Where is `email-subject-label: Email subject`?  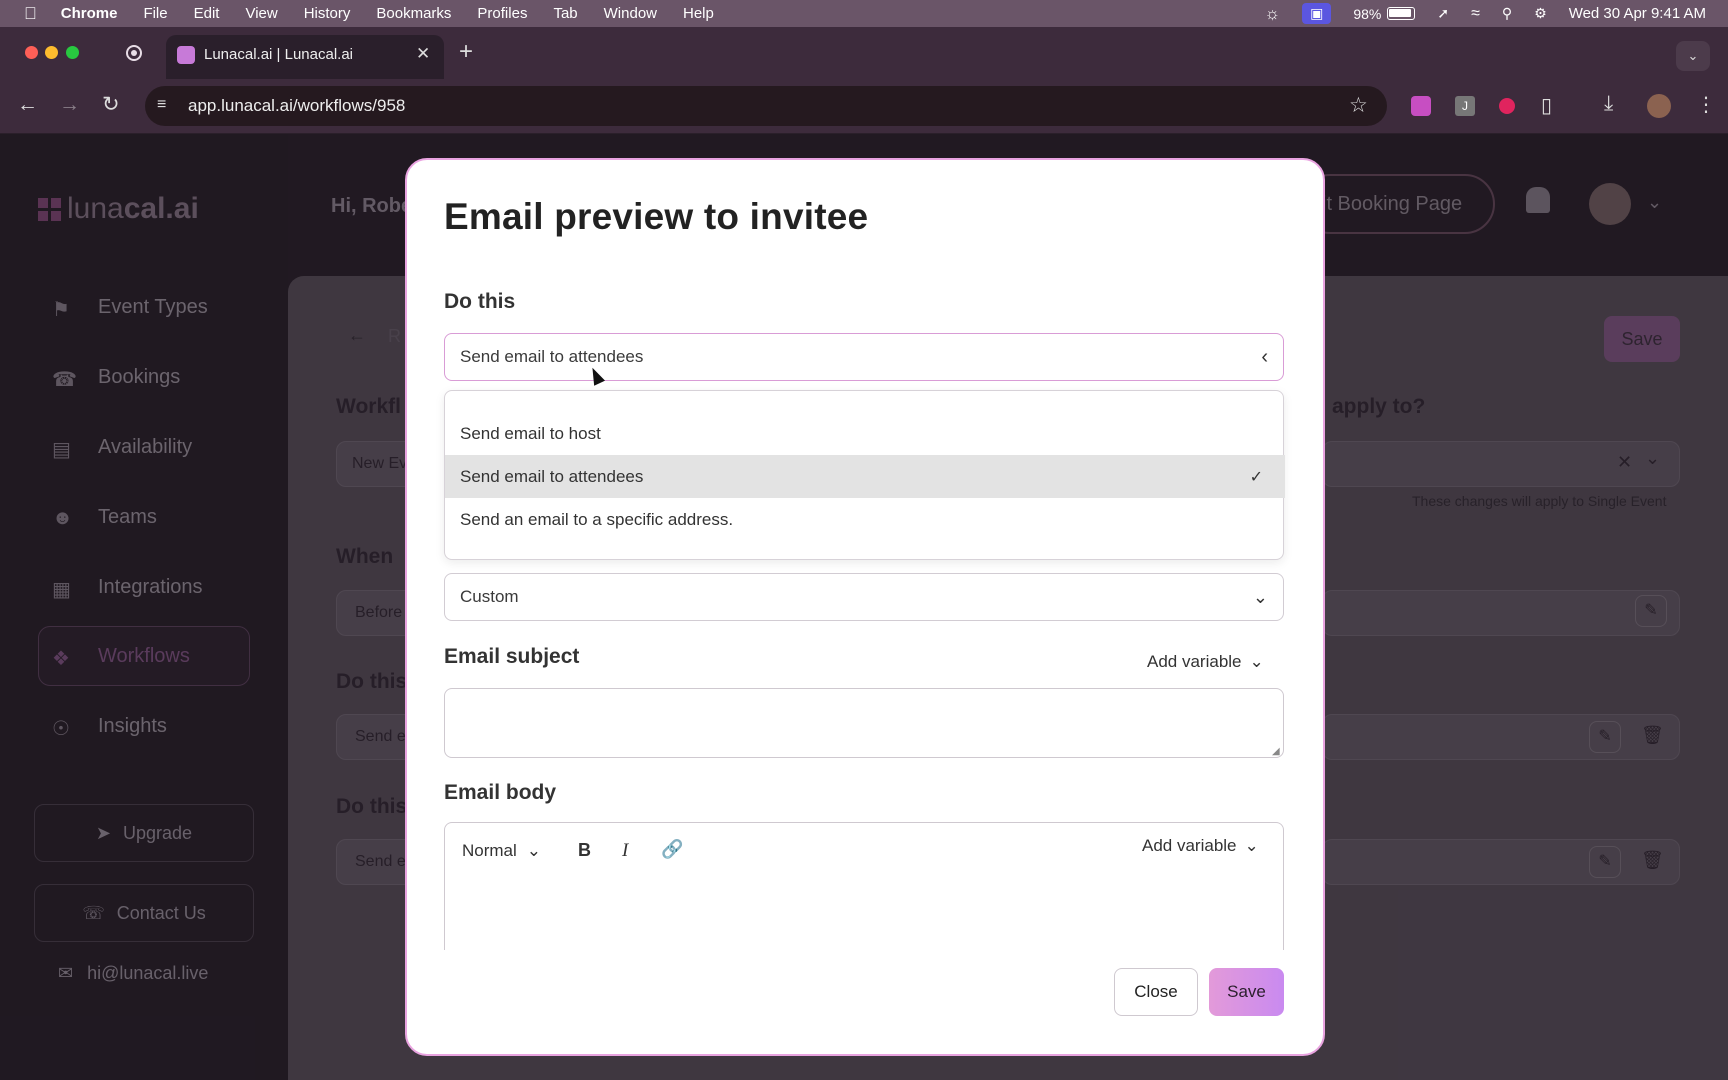
email-subject-label: Email subject is located at coordinates (512, 656).